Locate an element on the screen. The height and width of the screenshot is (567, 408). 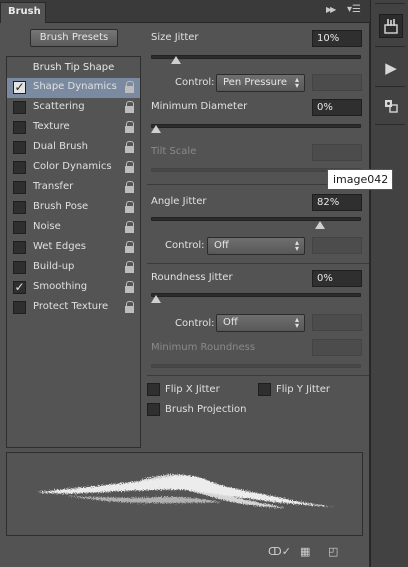
angle-jitter-slider-knob is located at coordinates (320, 225).